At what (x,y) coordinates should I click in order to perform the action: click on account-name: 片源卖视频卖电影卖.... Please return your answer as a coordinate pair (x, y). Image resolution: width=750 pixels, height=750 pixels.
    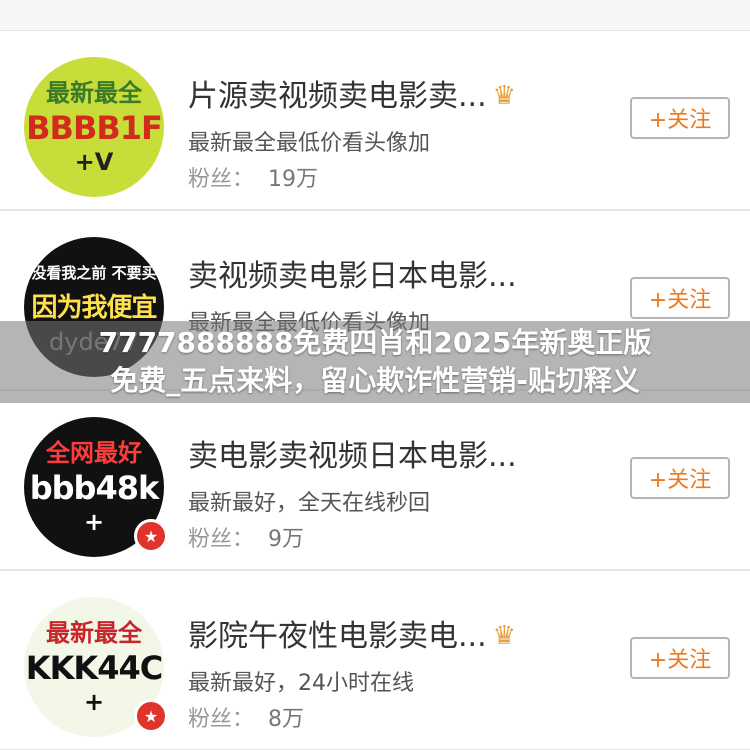
    Looking at the image, I should click on (337, 96).